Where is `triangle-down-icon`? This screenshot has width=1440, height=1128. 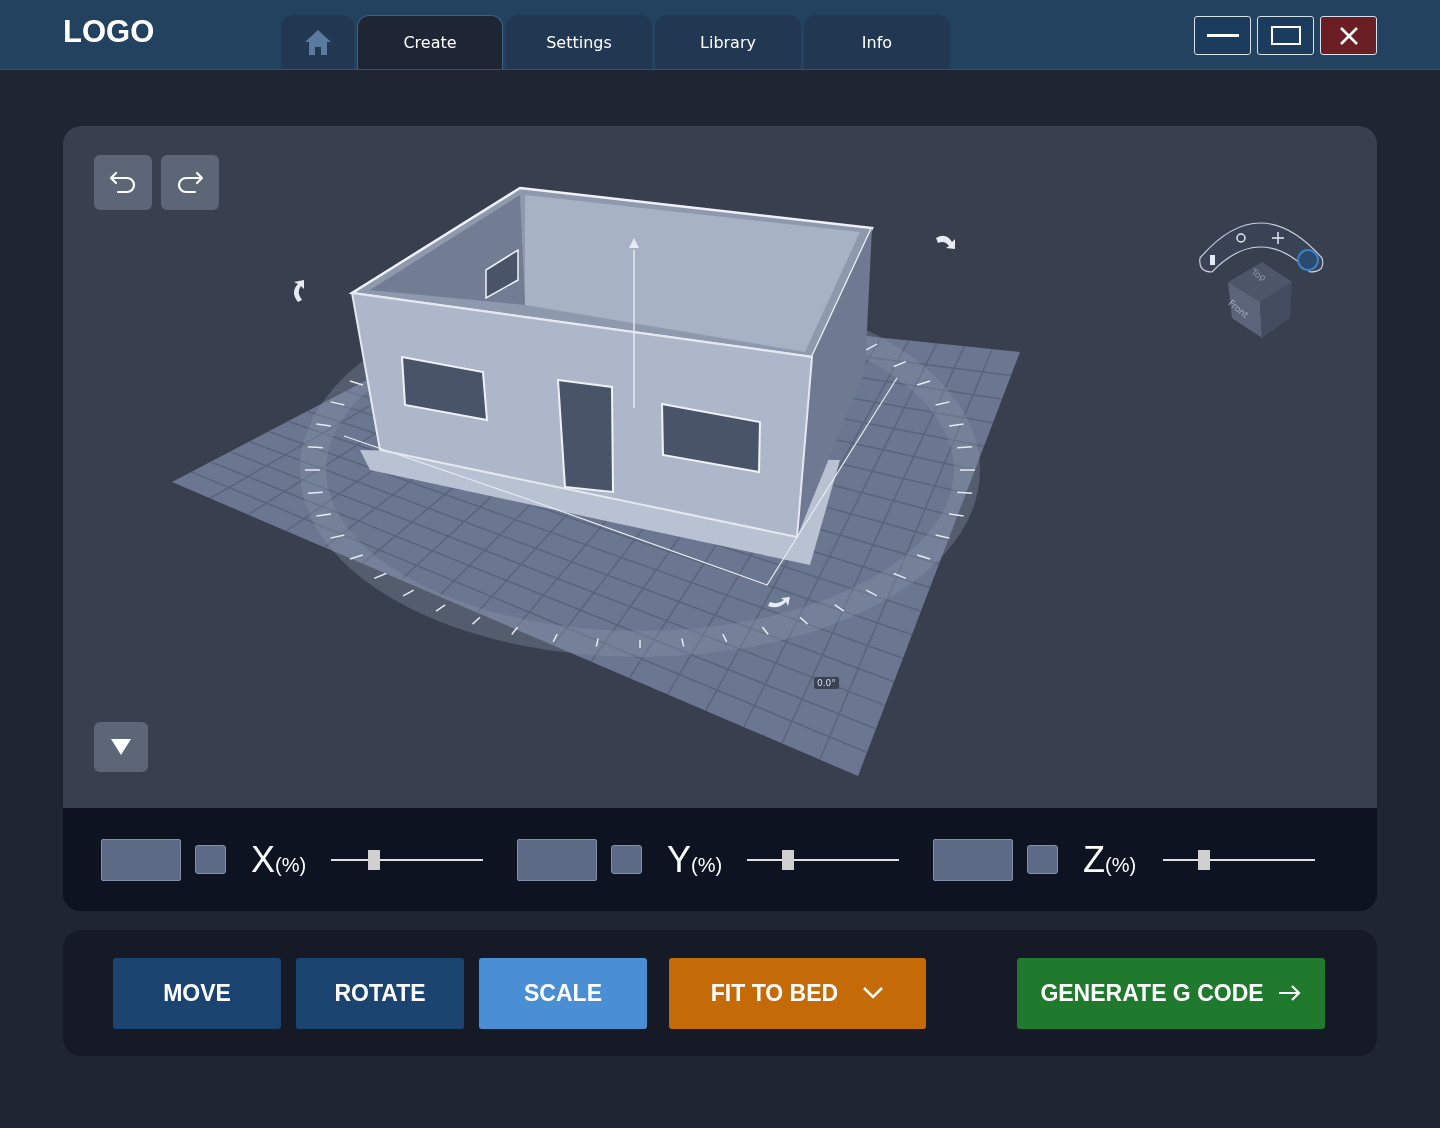 triangle-down-icon is located at coordinates (121, 747).